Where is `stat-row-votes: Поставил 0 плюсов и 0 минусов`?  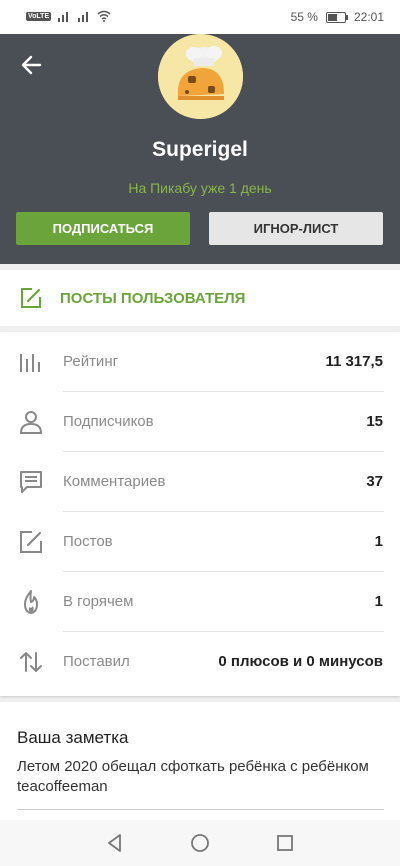 stat-row-votes: Поставил 0 плюсов и 0 минусов is located at coordinates (200, 662).